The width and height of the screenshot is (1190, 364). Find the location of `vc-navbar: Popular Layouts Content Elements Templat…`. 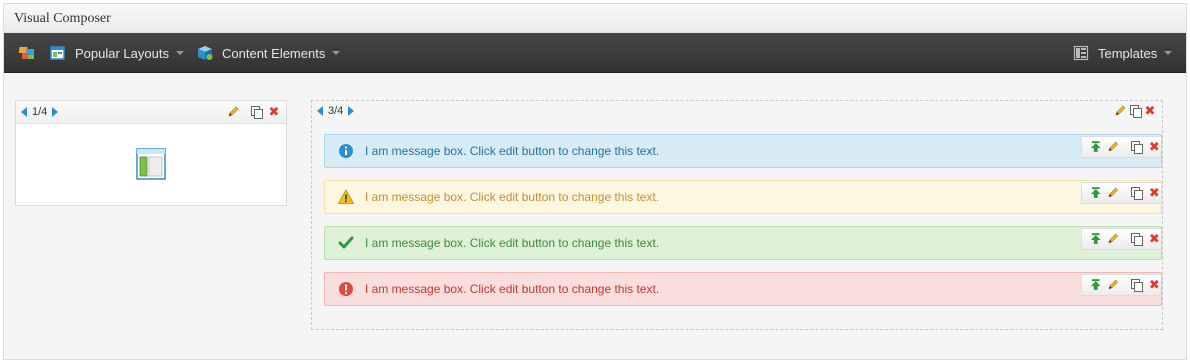

vc-navbar: Popular Layouts Content Elements Templat… is located at coordinates (595, 53).